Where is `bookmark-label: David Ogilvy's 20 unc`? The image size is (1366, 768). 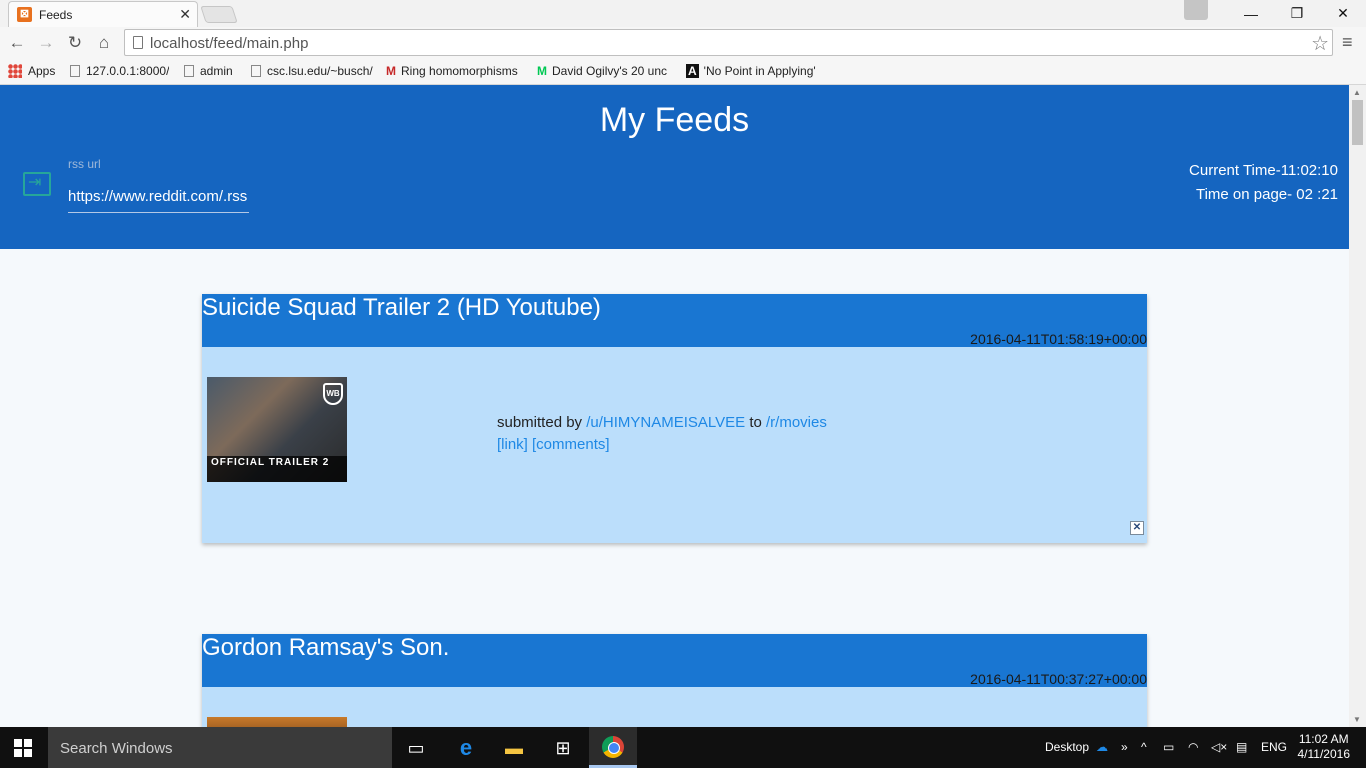
bookmark-label: David Ogilvy's 20 unc is located at coordinates (610, 71).